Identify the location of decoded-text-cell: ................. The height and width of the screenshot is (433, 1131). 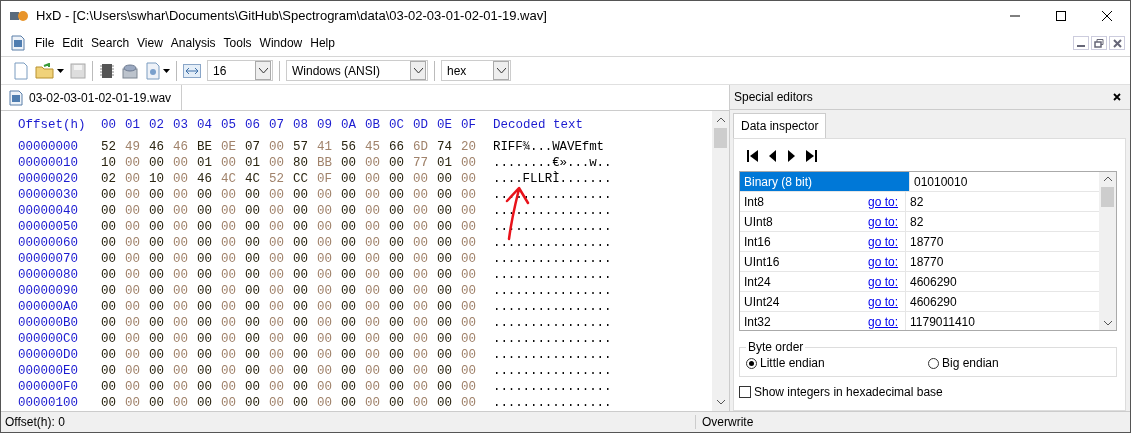
(552, 339).